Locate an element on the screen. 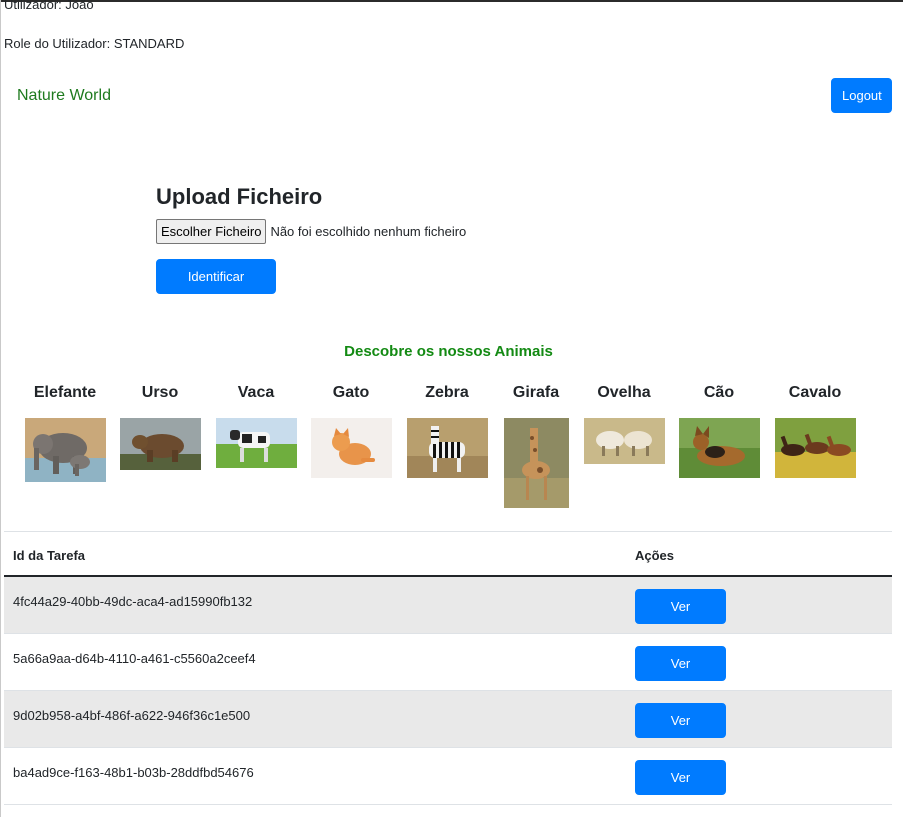 The image size is (903, 827). animal-name: Vaca is located at coordinates (256, 392).